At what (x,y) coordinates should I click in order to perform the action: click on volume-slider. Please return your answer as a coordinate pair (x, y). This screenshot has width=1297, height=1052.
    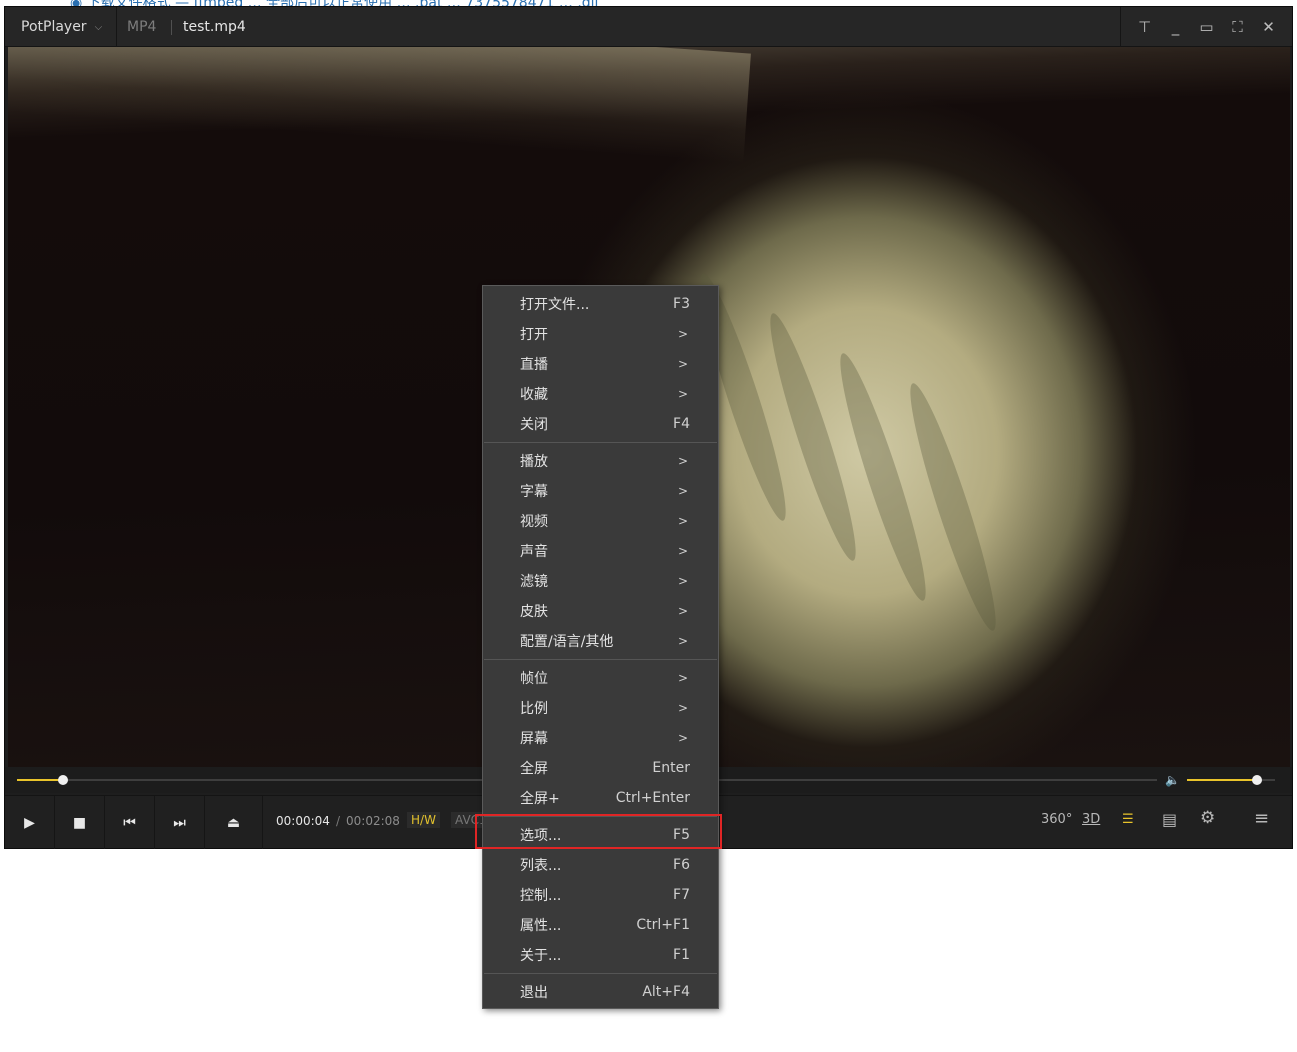
    Looking at the image, I should click on (1231, 780).